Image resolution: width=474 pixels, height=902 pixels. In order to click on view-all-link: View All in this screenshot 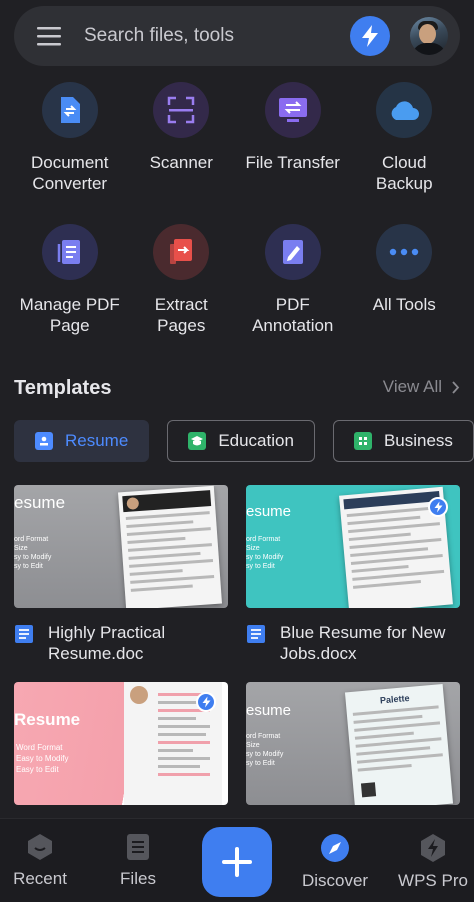, I will do `click(421, 387)`.